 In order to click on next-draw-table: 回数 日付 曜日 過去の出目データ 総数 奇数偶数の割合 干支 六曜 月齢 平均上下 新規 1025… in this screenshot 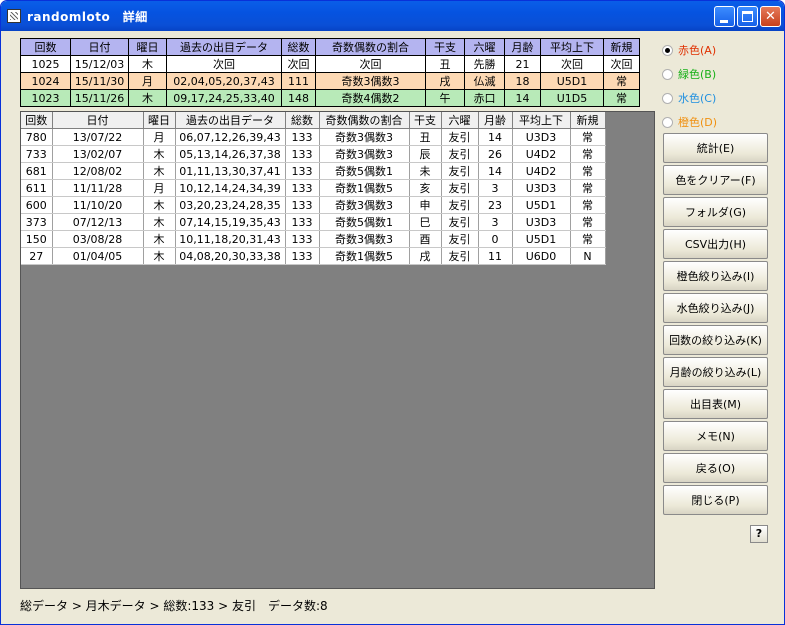, I will do `click(330, 72)`.